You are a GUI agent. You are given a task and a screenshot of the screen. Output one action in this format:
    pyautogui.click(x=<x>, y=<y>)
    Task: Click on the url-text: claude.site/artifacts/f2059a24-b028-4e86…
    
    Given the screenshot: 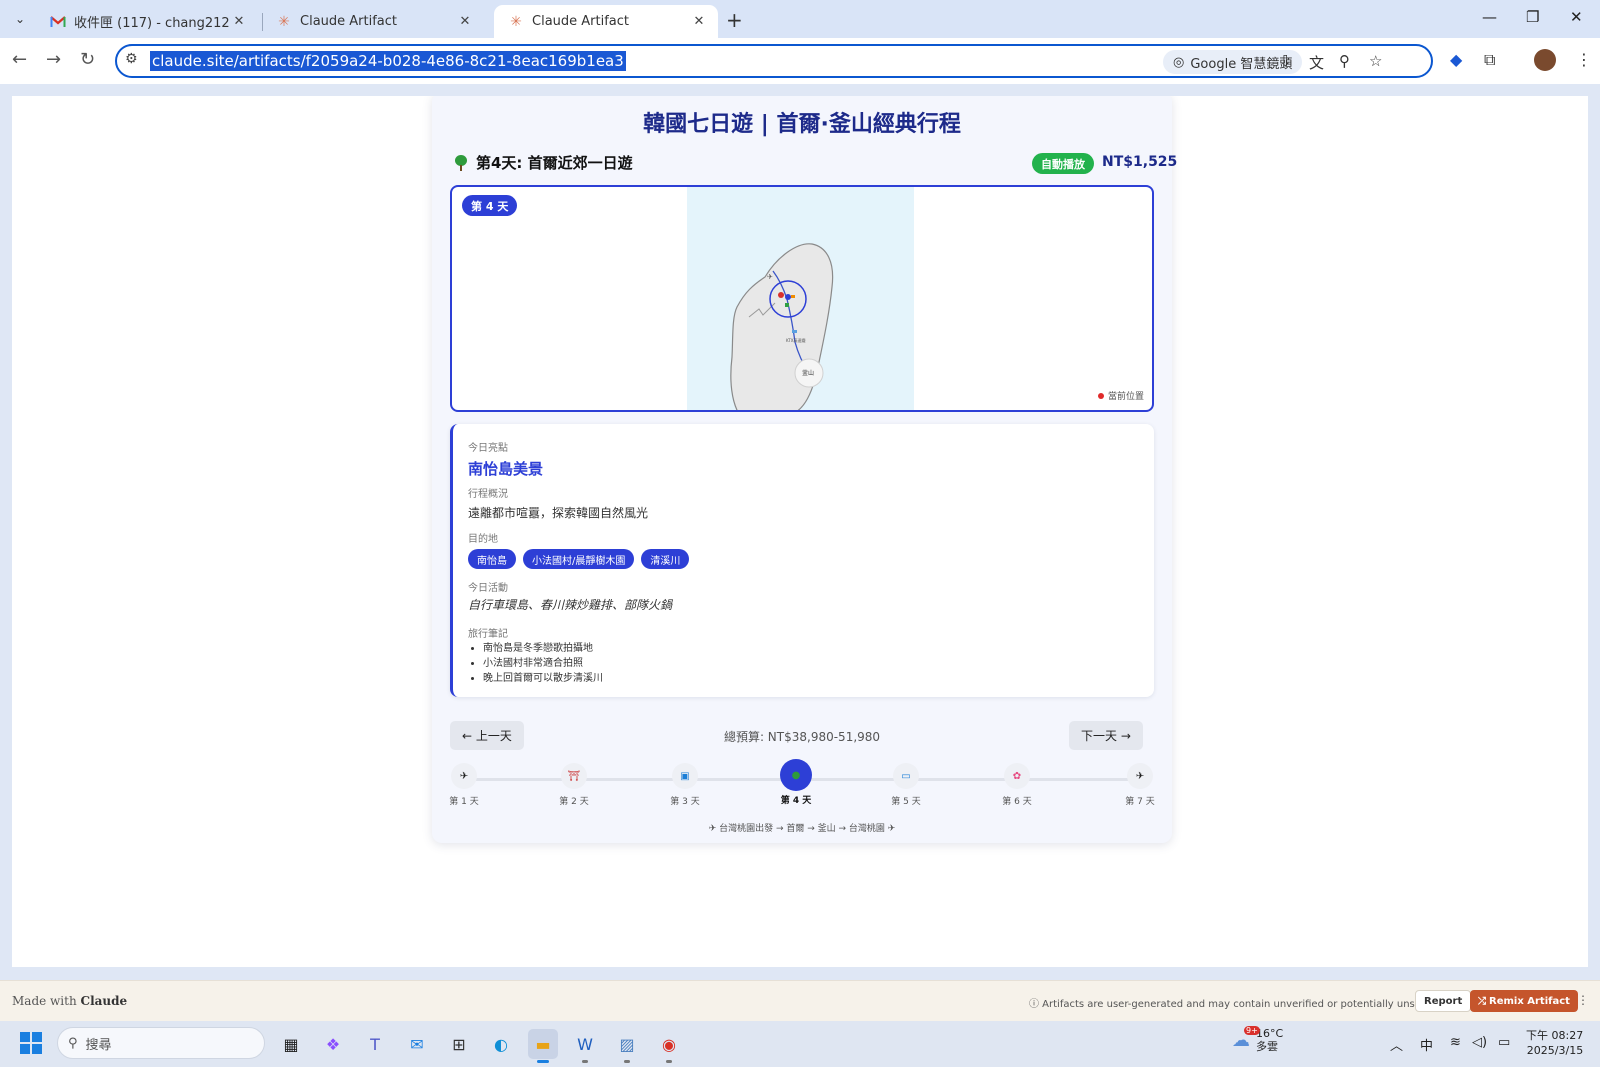 What is the action you would take?
    pyautogui.click(x=388, y=61)
    